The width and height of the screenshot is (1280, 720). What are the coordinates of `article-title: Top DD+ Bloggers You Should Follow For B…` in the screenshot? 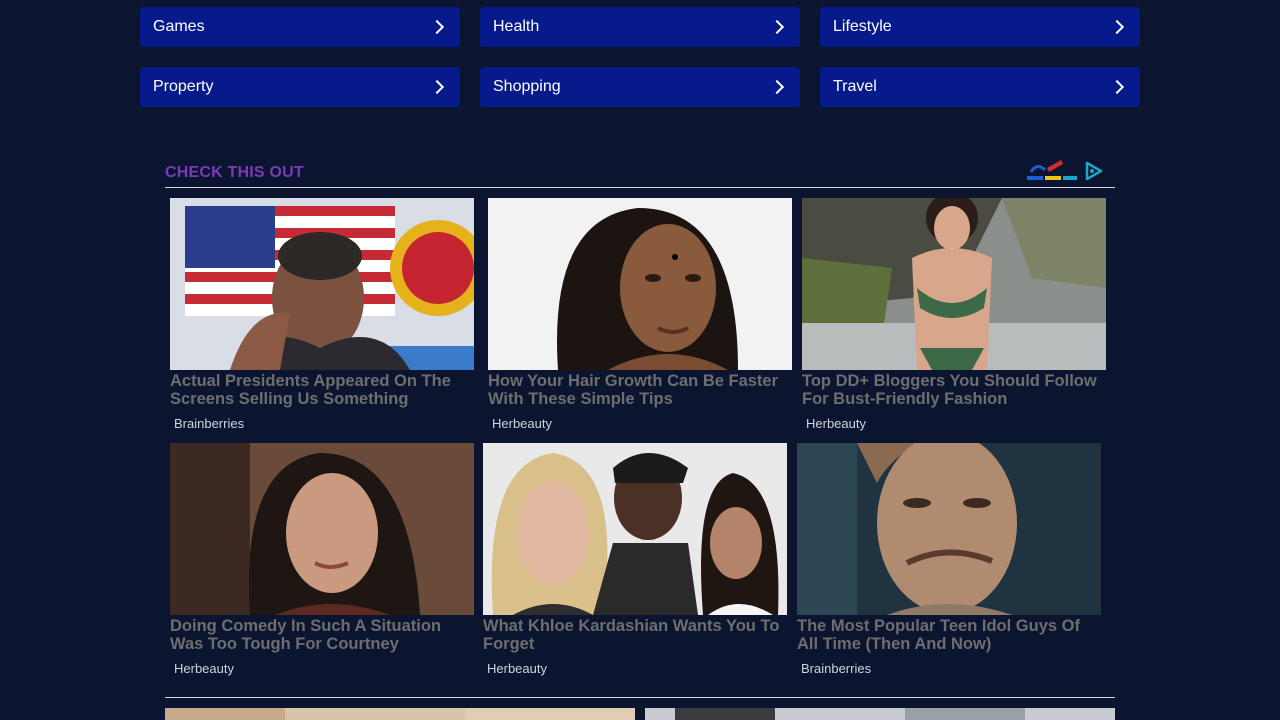 It's located at (954, 390).